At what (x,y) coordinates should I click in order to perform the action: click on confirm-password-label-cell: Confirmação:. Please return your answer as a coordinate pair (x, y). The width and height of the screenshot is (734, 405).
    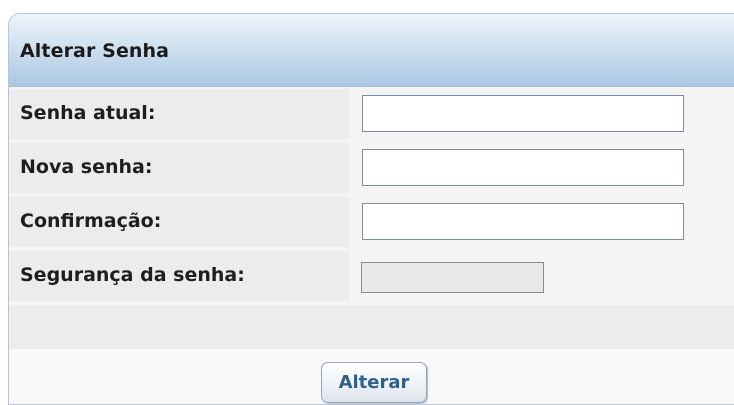
    Looking at the image, I should click on (179, 222).